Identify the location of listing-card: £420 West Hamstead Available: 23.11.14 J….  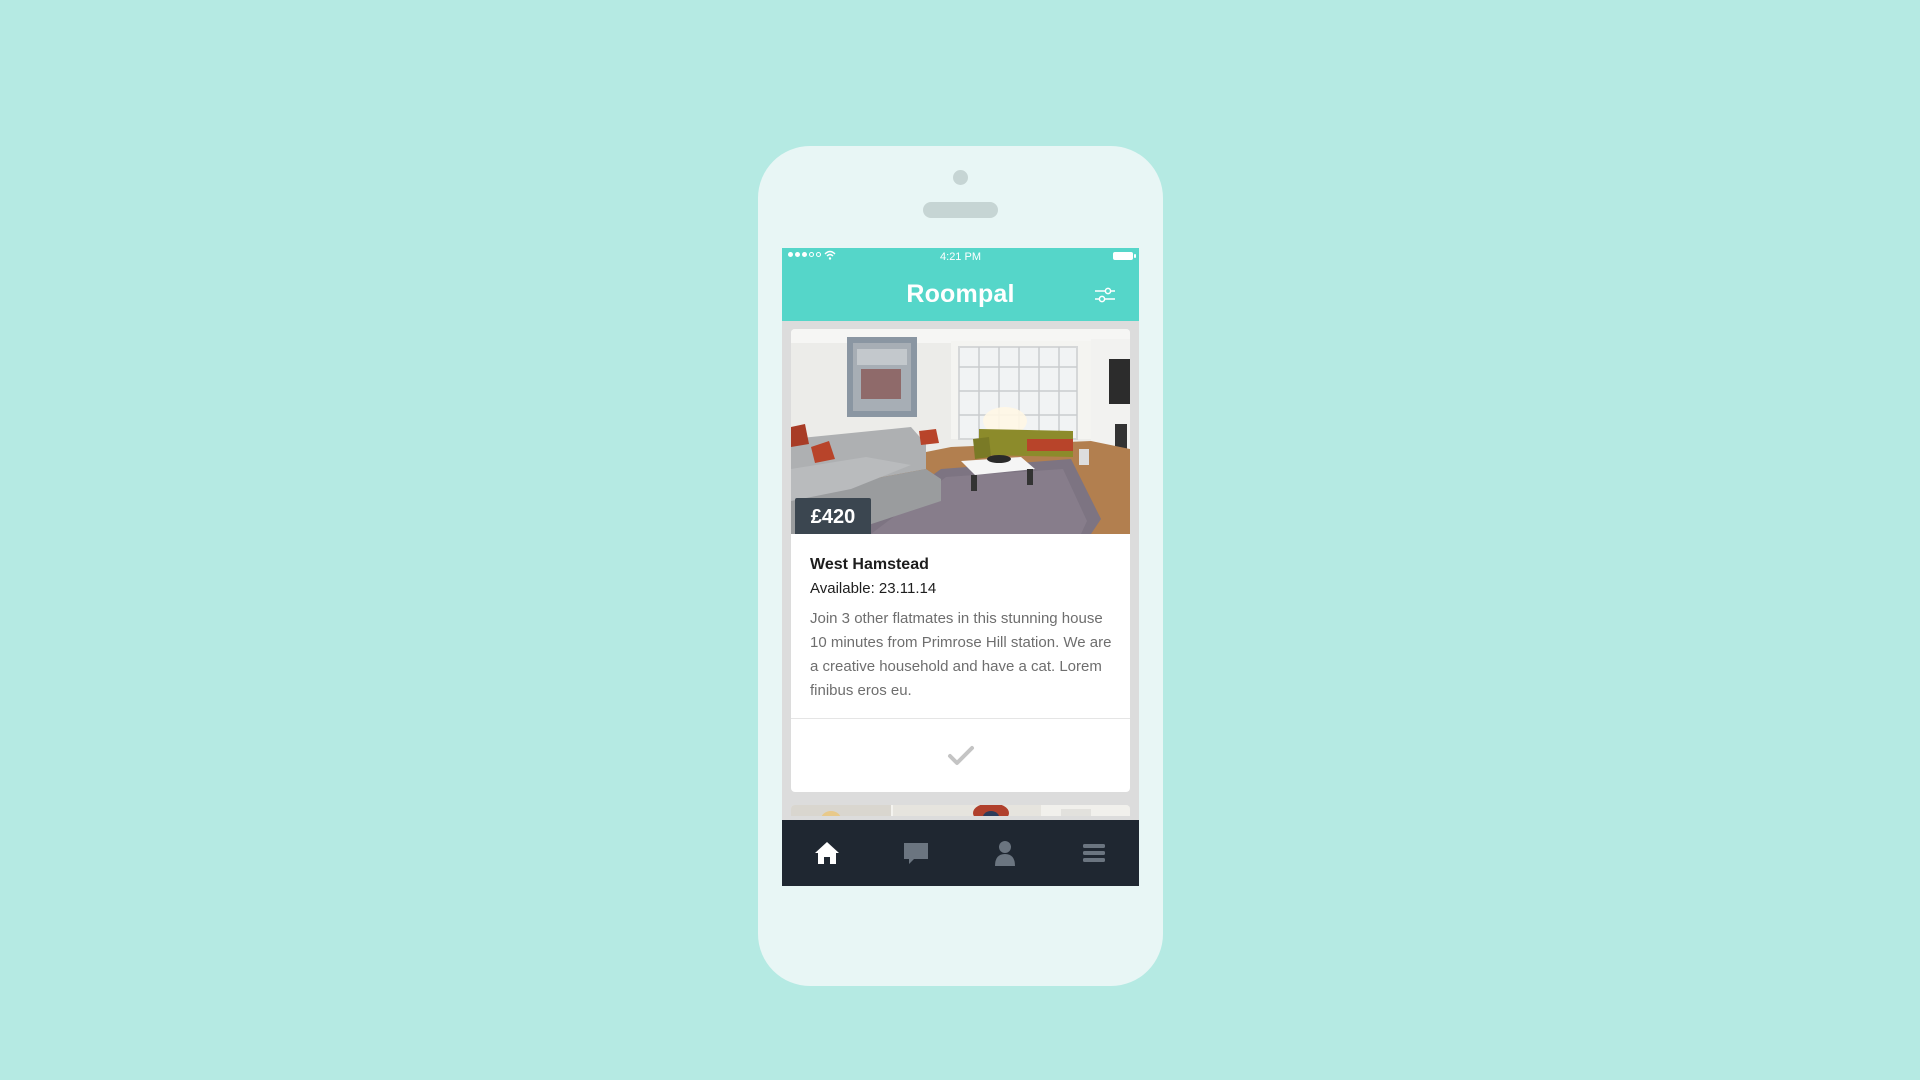
(960, 560).